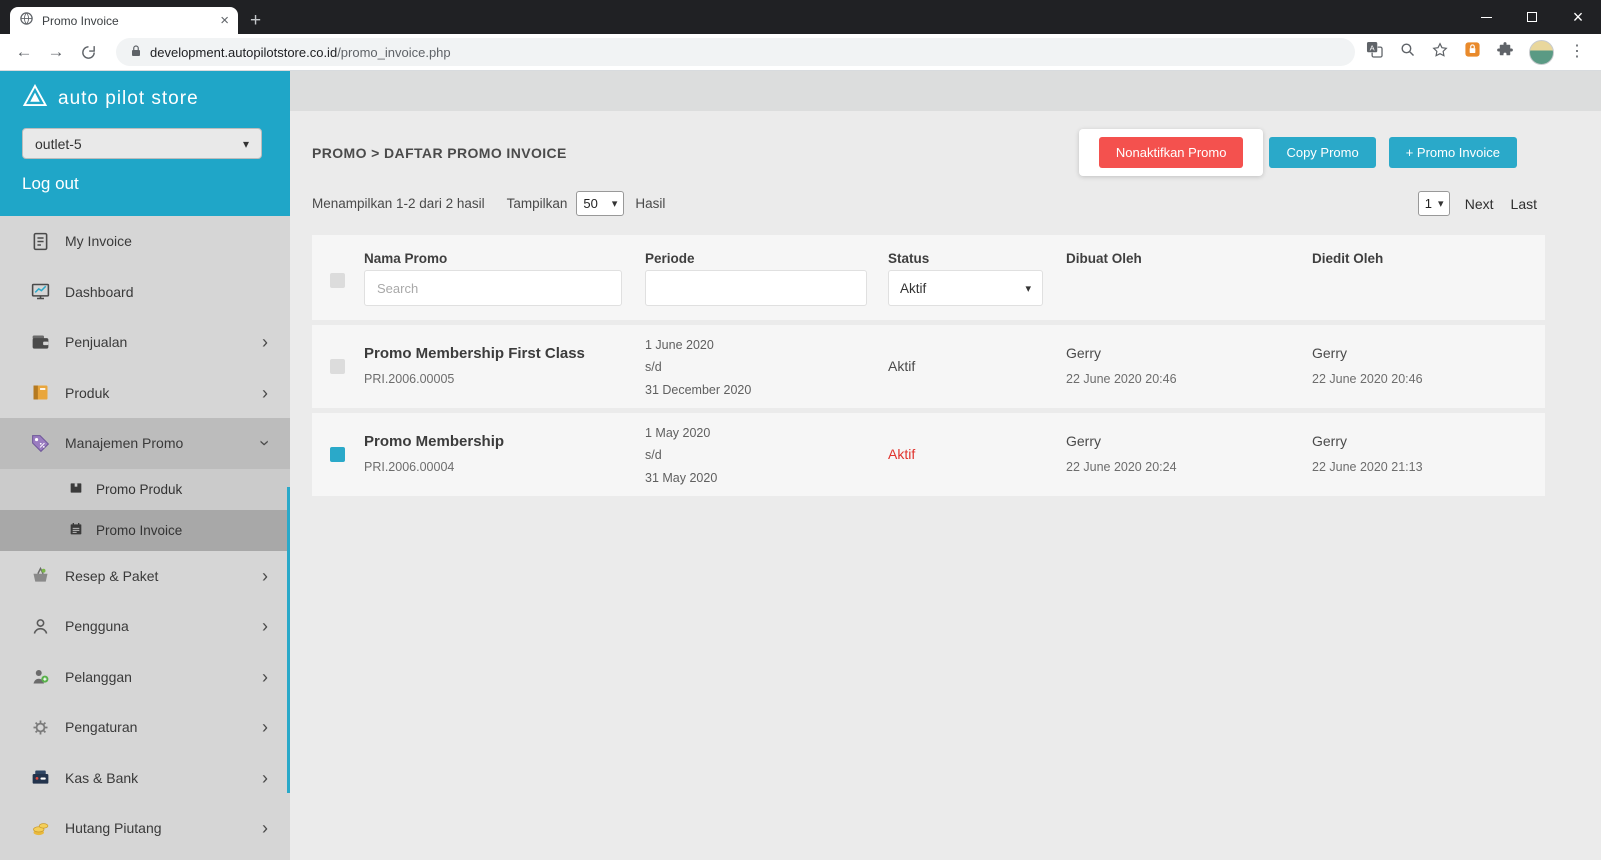 The height and width of the screenshot is (860, 1601). What do you see at coordinates (97, 626) in the screenshot?
I see `sidebar-item-label: Pengguna` at bounding box center [97, 626].